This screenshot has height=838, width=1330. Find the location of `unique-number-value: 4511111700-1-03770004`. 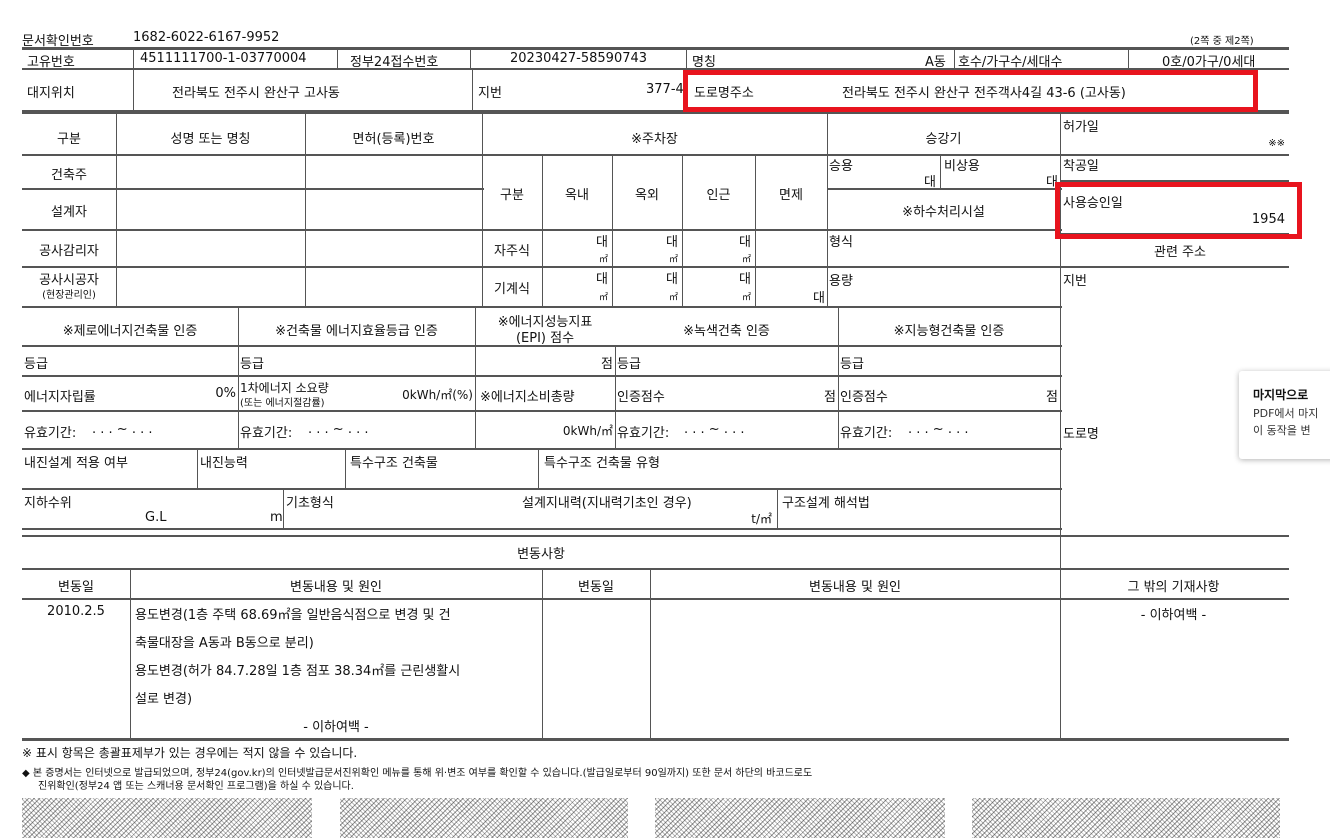

unique-number-value: 4511111700-1-03770004 is located at coordinates (223, 58).